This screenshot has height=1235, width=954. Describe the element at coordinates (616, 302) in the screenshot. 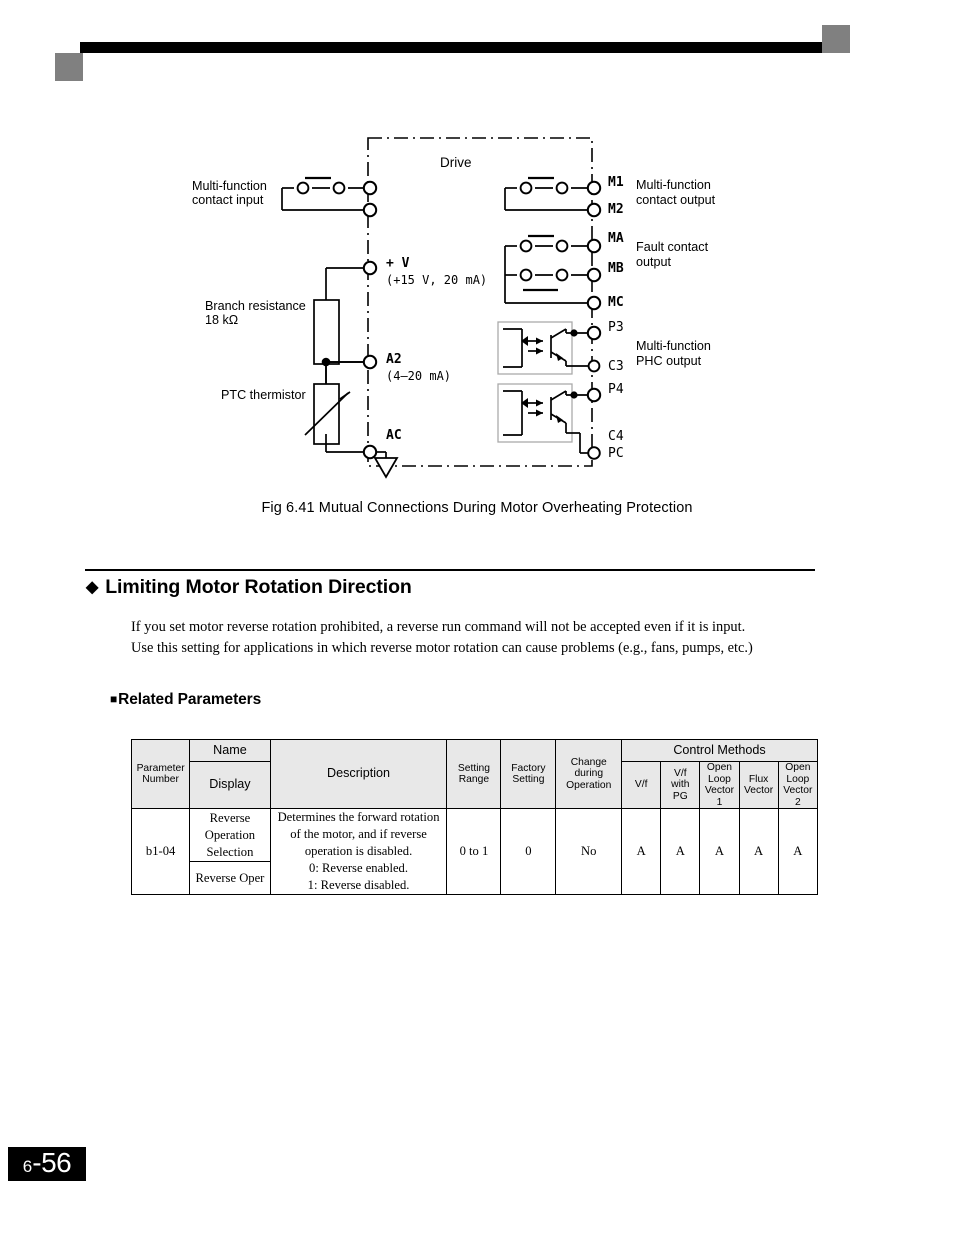

I see `terminal-mc: MC` at that location.